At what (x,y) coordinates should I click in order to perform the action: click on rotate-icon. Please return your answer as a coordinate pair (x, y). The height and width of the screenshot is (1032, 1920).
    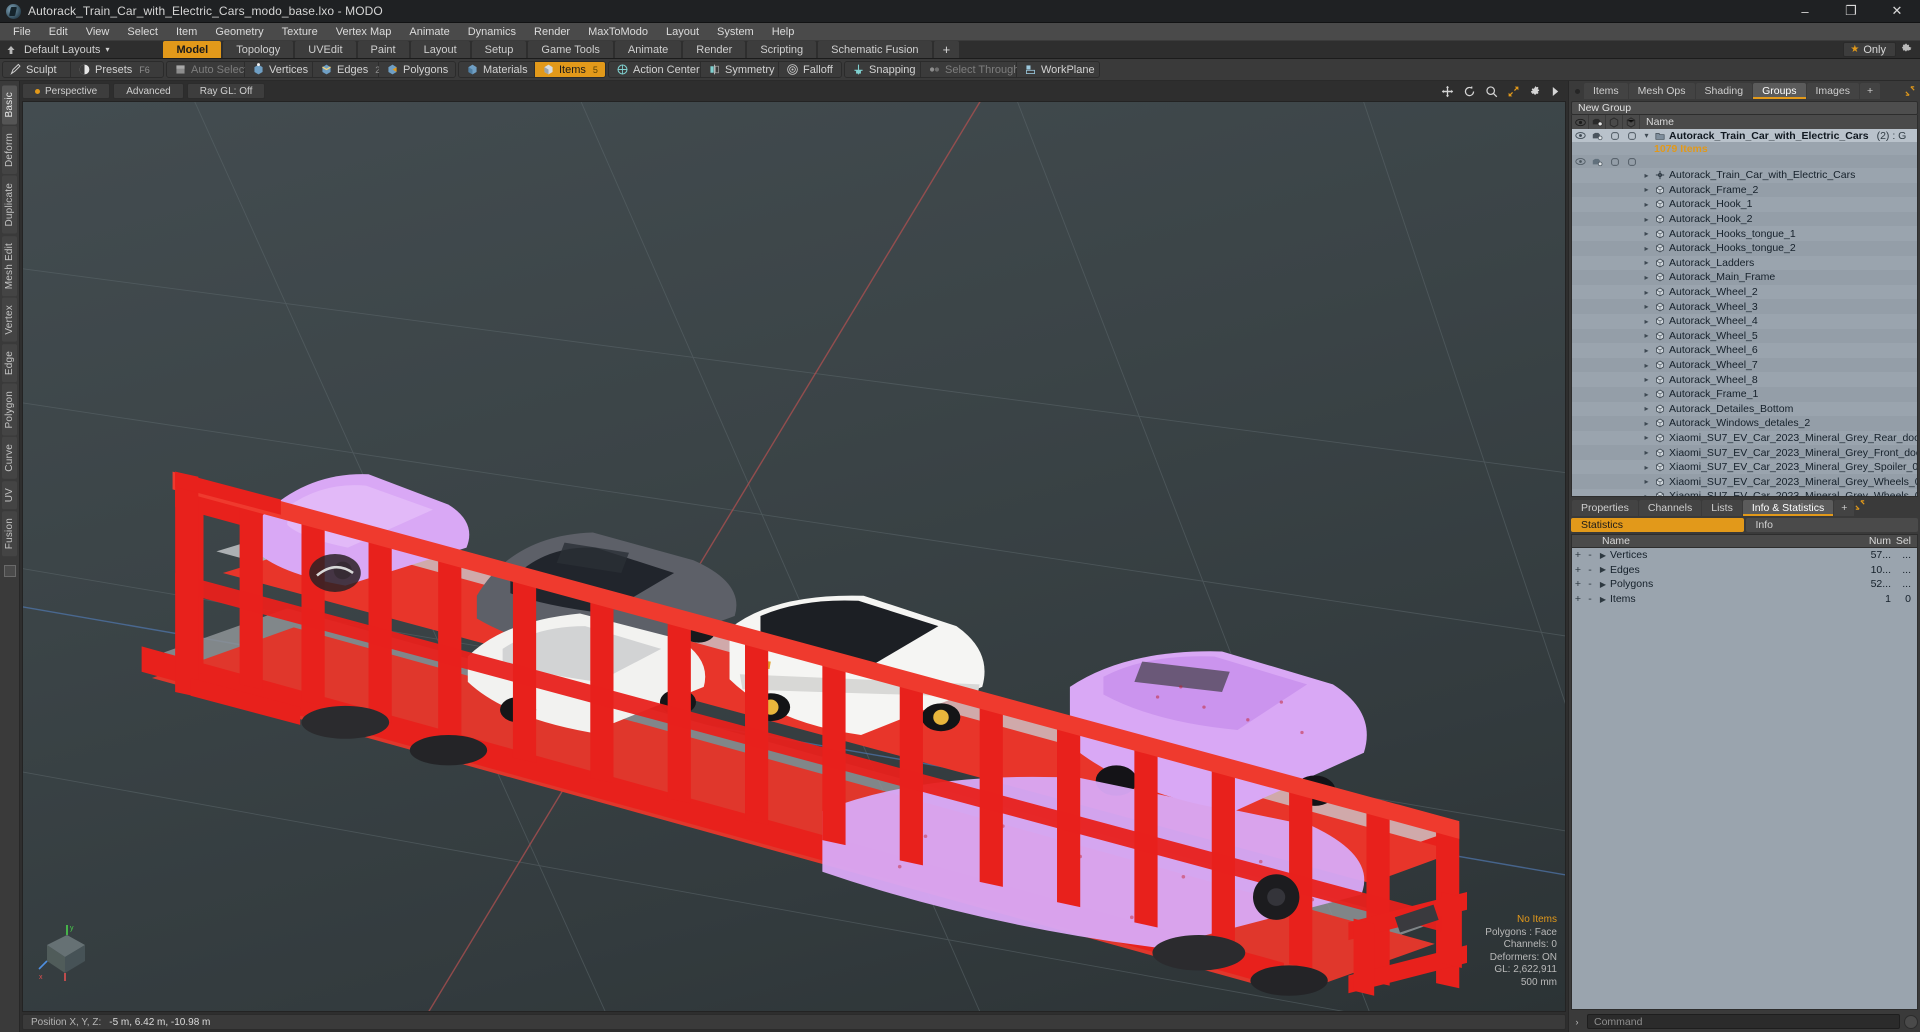
    Looking at the image, I should click on (1469, 91).